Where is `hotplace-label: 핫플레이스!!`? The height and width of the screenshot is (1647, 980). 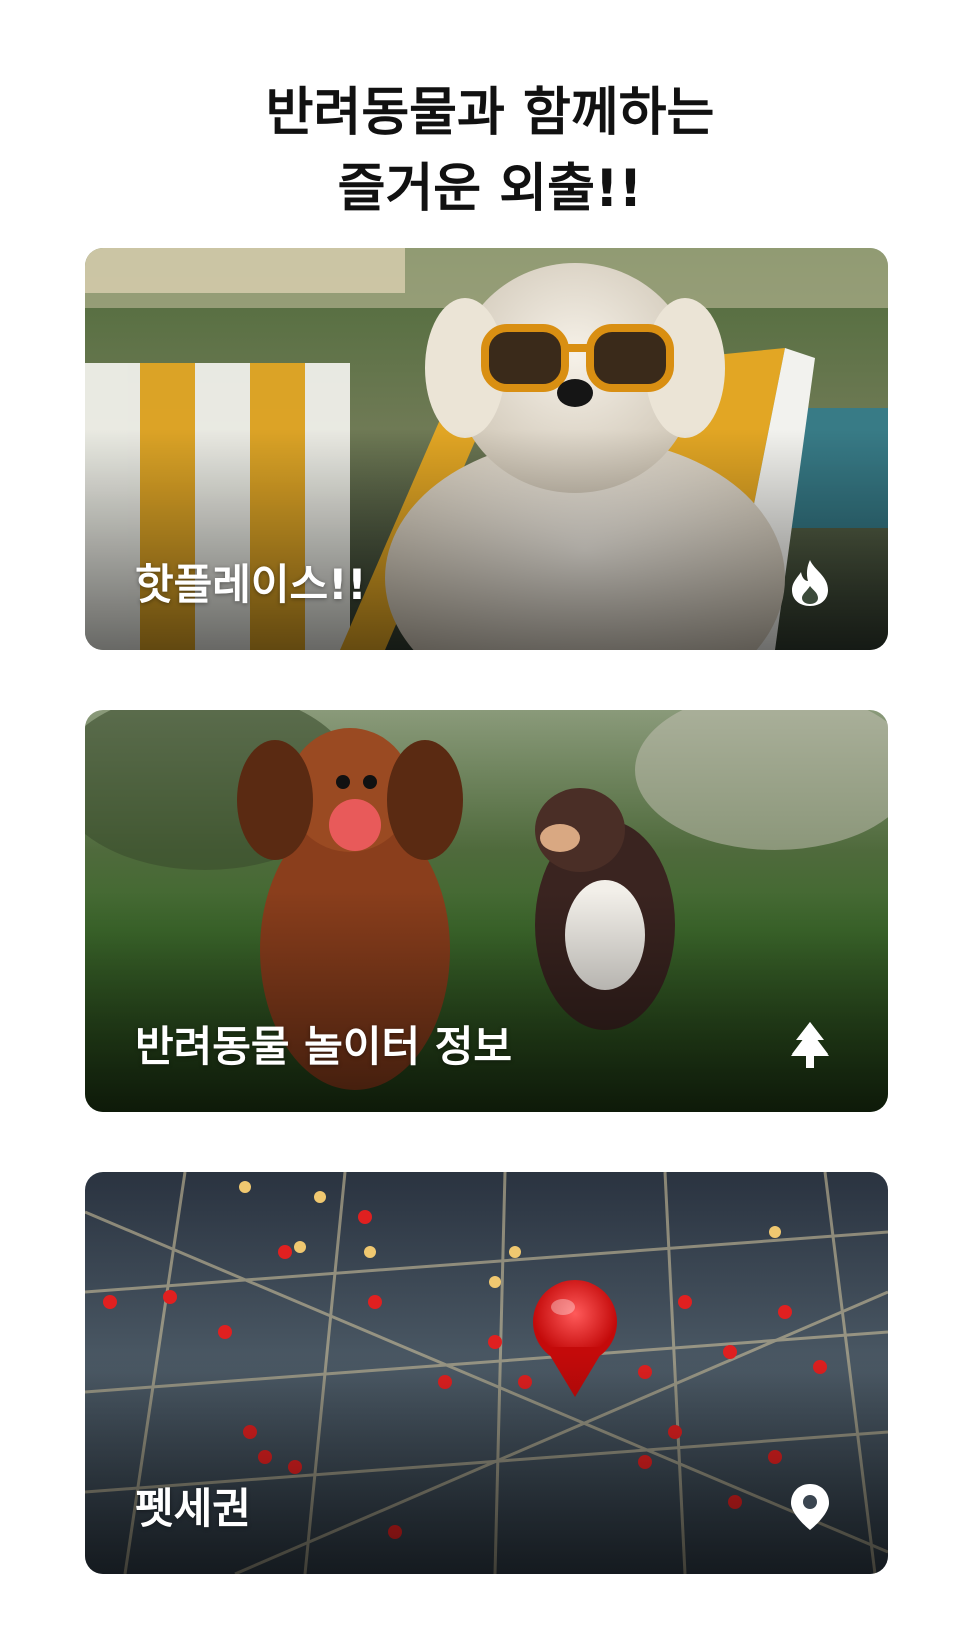 hotplace-label: 핫플레이스!! is located at coordinates (251, 584).